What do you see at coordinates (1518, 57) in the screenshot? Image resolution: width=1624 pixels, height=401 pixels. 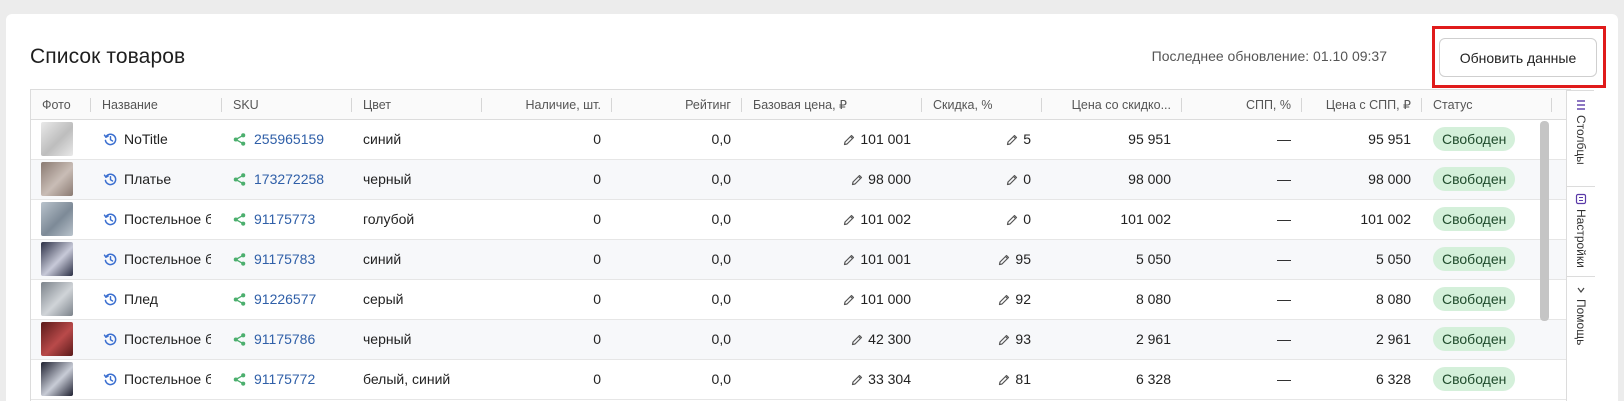 I see `refresh-data-button: Обновить данные` at bounding box center [1518, 57].